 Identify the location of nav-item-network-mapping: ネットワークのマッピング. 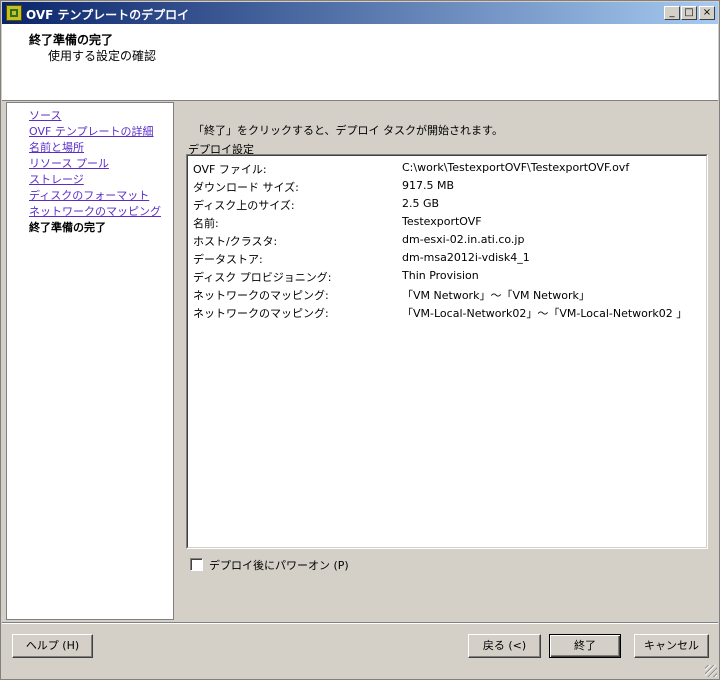
(95, 211).